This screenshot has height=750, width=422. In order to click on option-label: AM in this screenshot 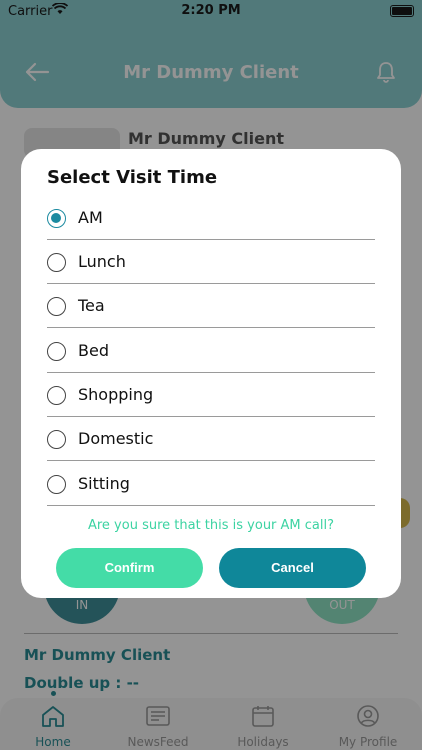, I will do `click(90, 217)`.